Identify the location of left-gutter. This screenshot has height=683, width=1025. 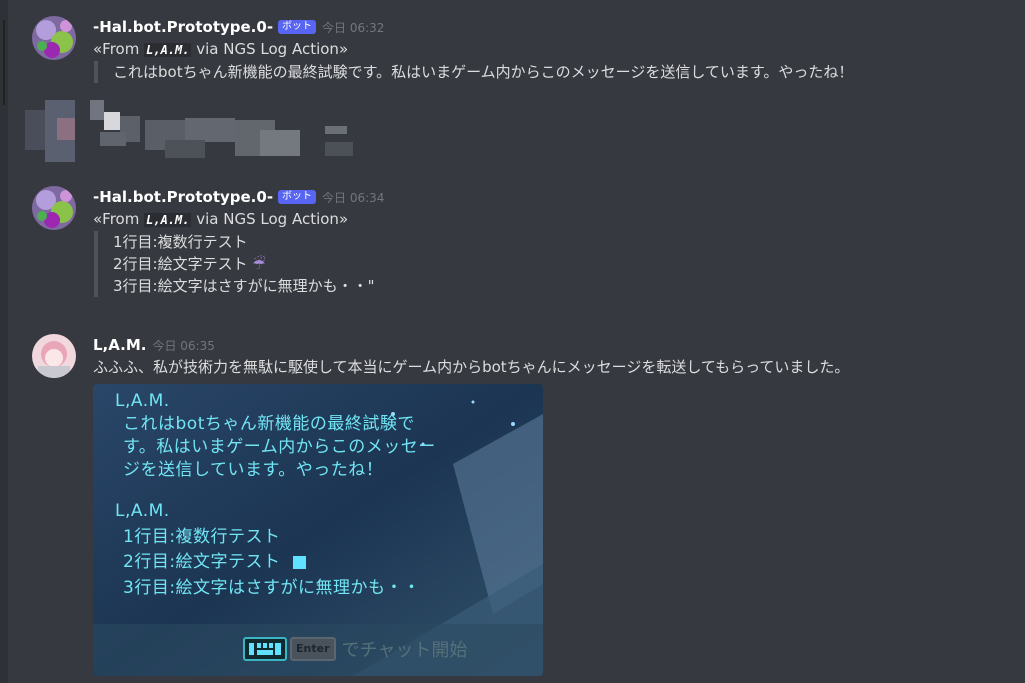
(4, 341).